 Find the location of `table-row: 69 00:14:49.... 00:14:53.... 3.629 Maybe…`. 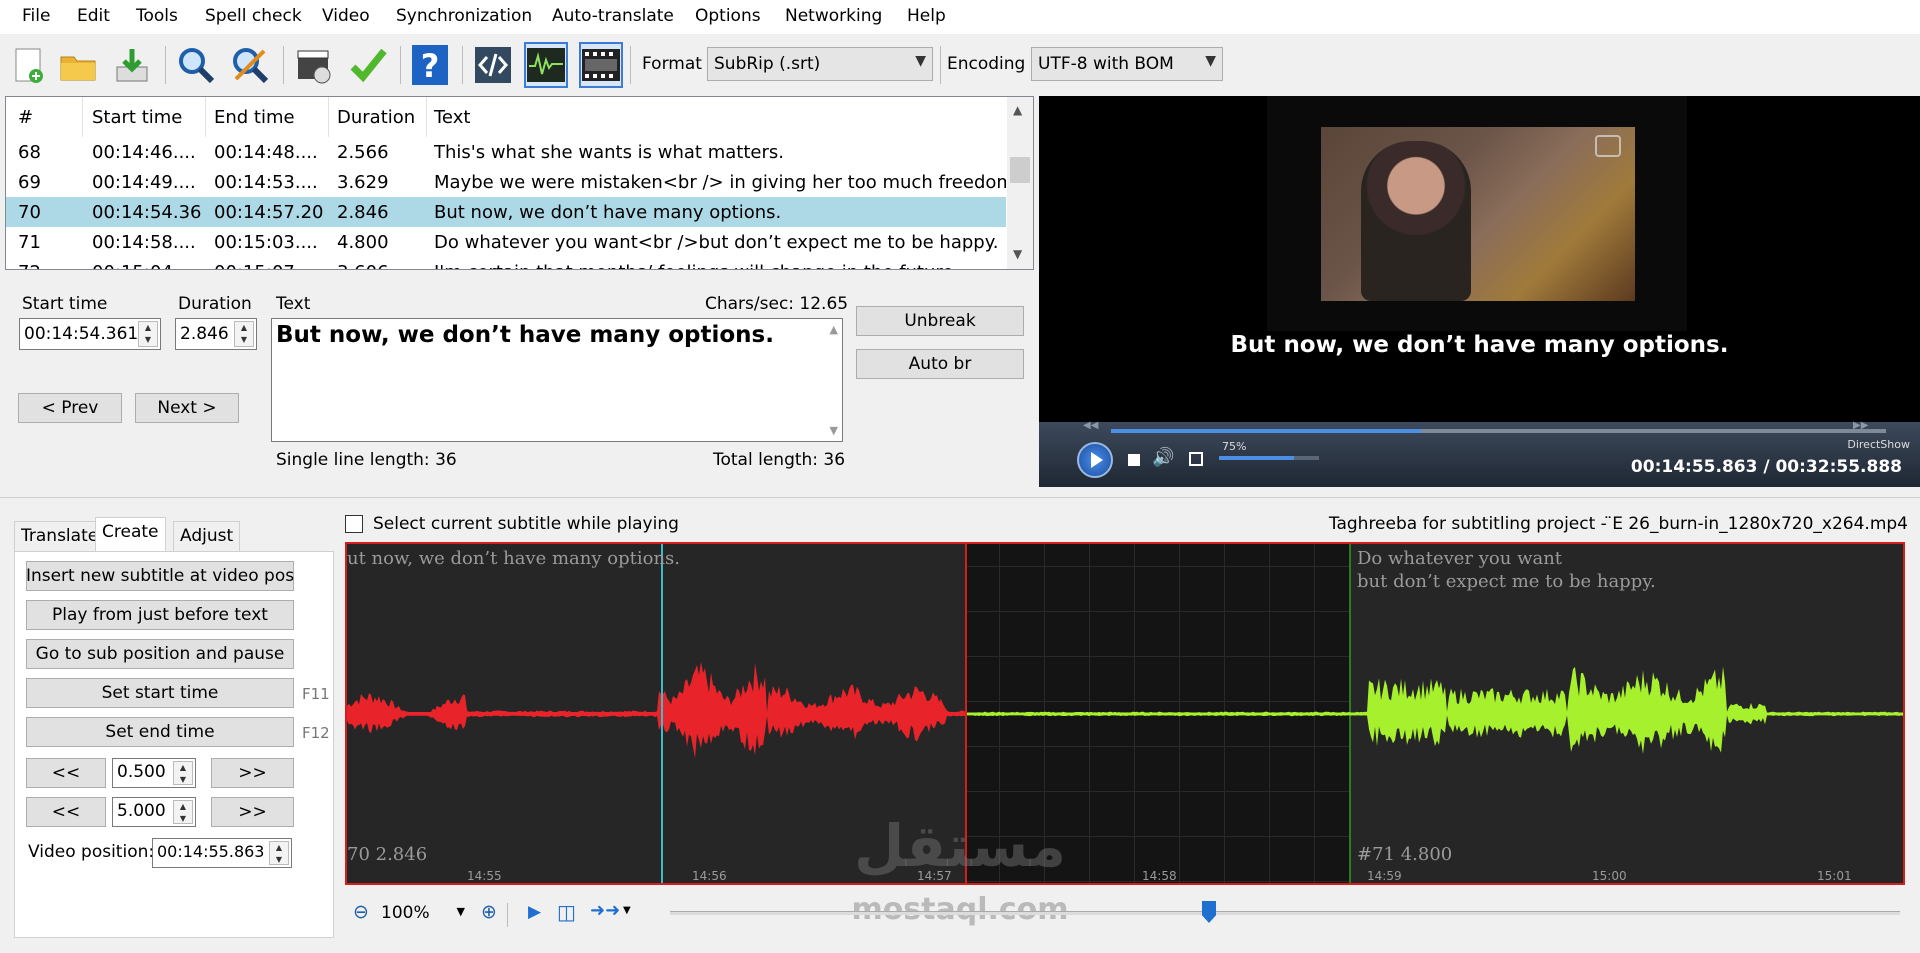

table-row: 69 00:14:49.... 00:14:53.... 3.629 Maybe… is located at coordinates (506, 182).